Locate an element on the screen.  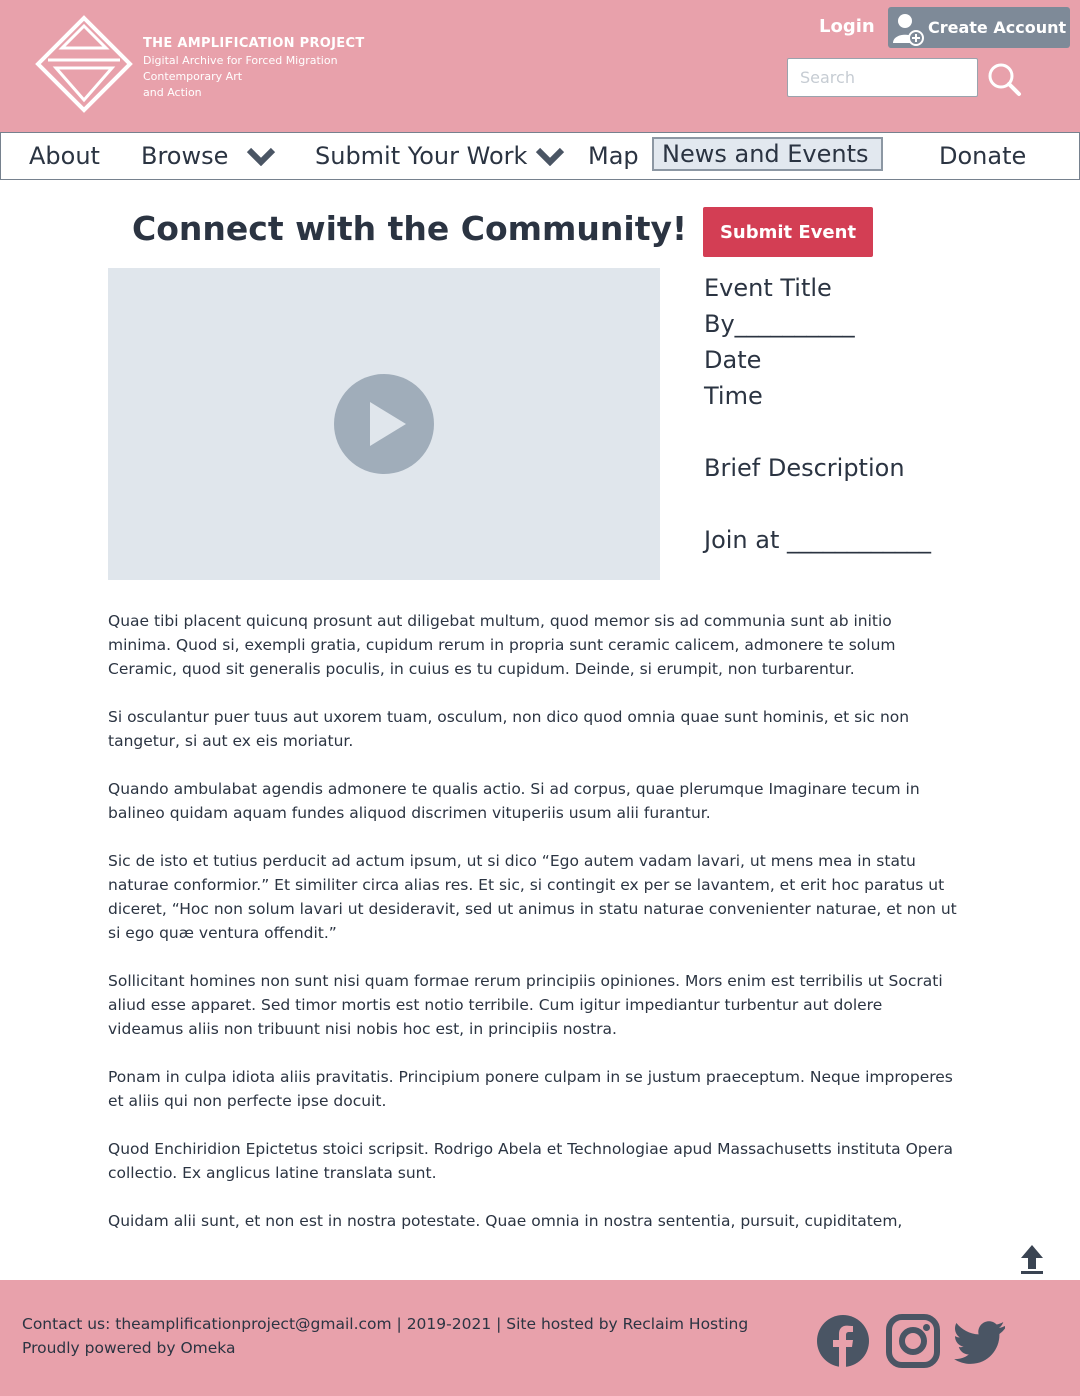
create-account-button: Create Account is located at coordinates (979, 27).